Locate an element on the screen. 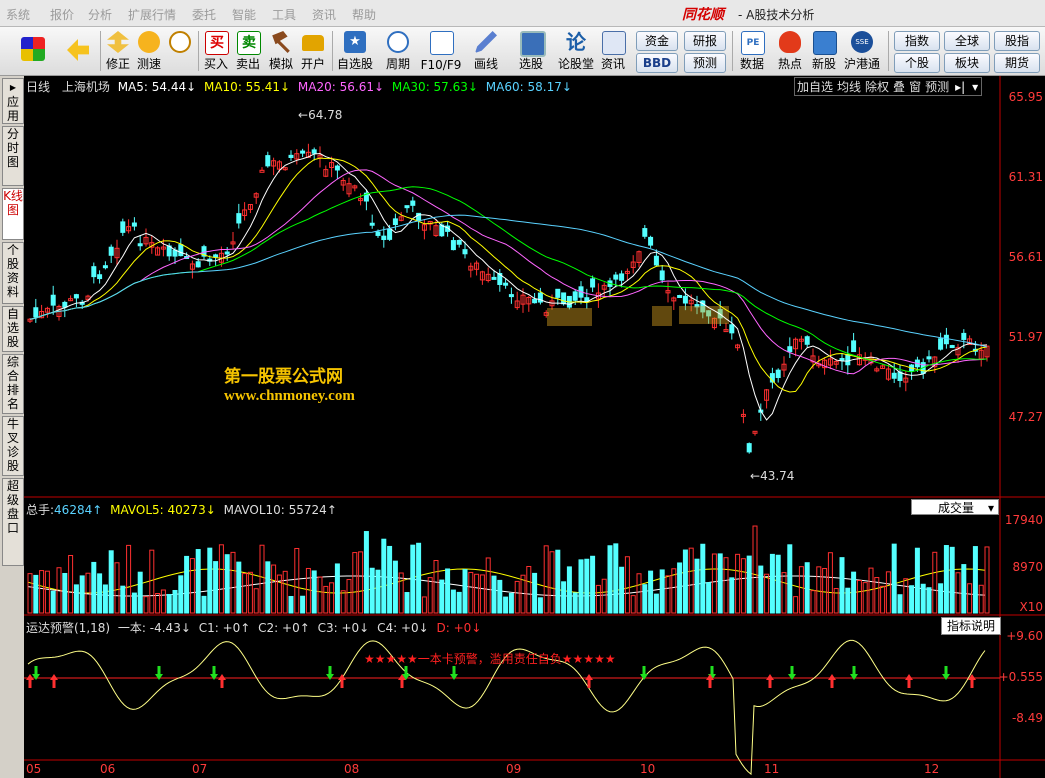  back-button is located at coordinates (78, 51).